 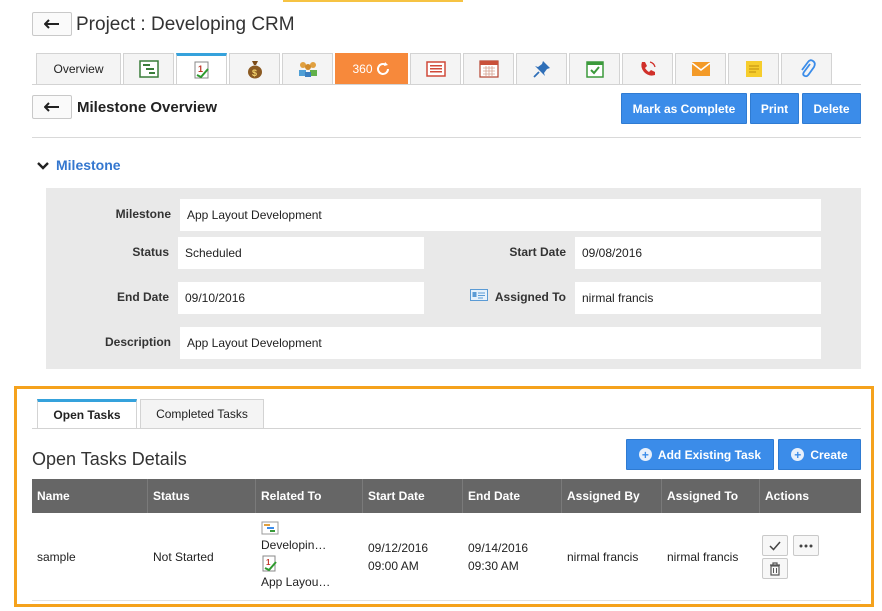 I want to click on tab-tasks-calendar, so click(x=594, y=68).